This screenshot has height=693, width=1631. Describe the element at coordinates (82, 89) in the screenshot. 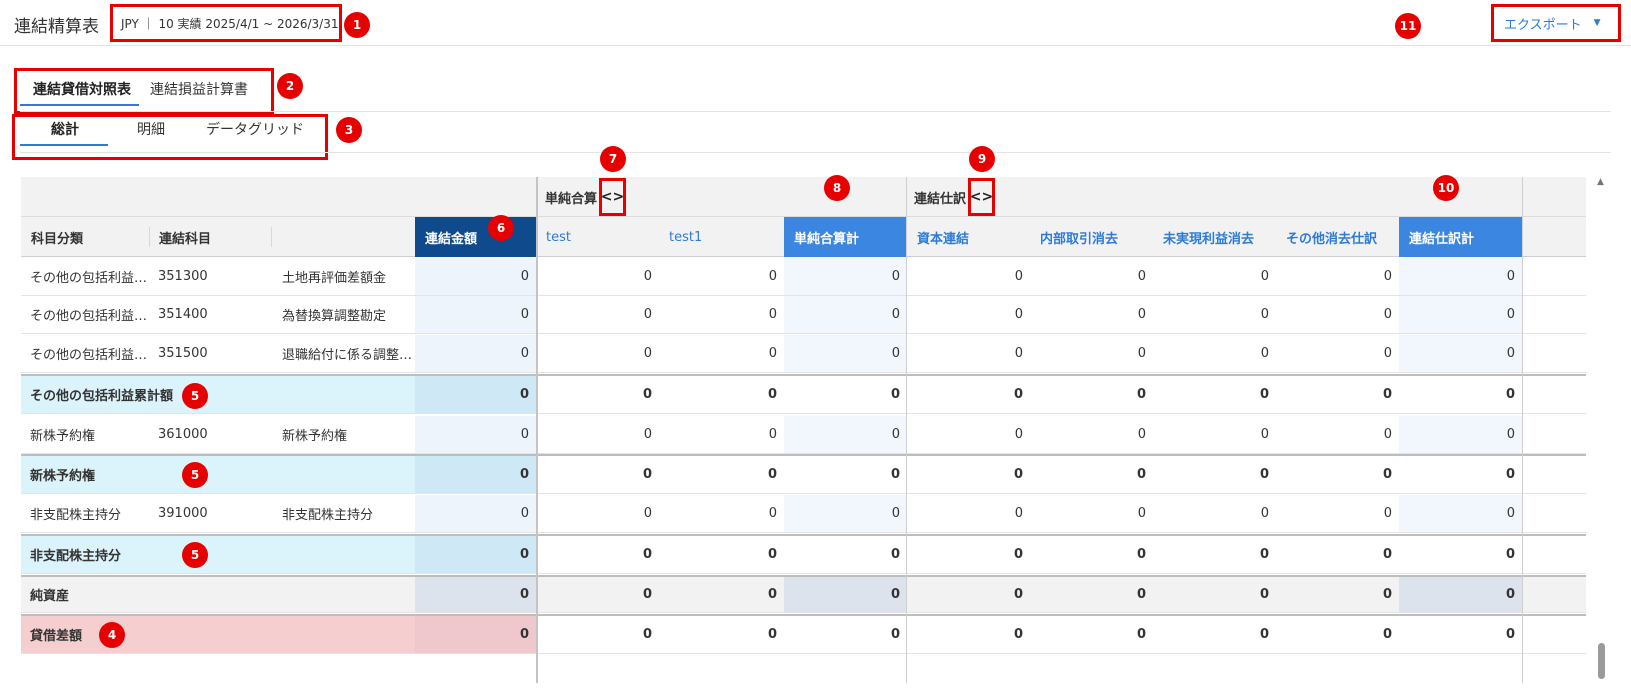

I see `tab-balance-sheet: 連結貸借対照表` at that location.